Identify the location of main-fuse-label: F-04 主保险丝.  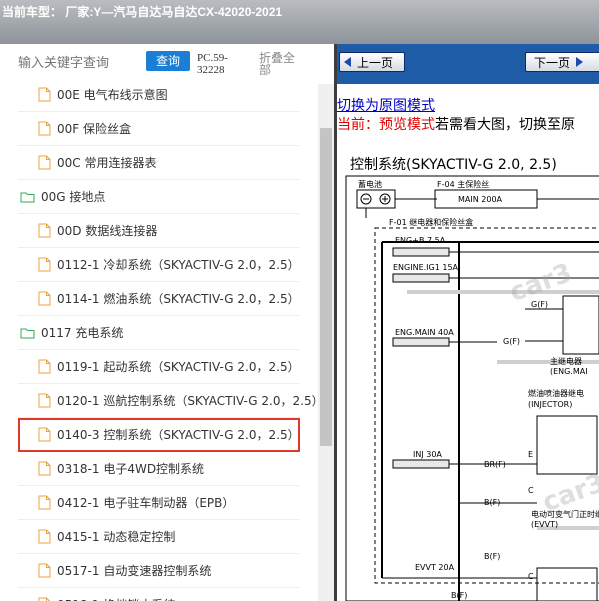
(463, 184).